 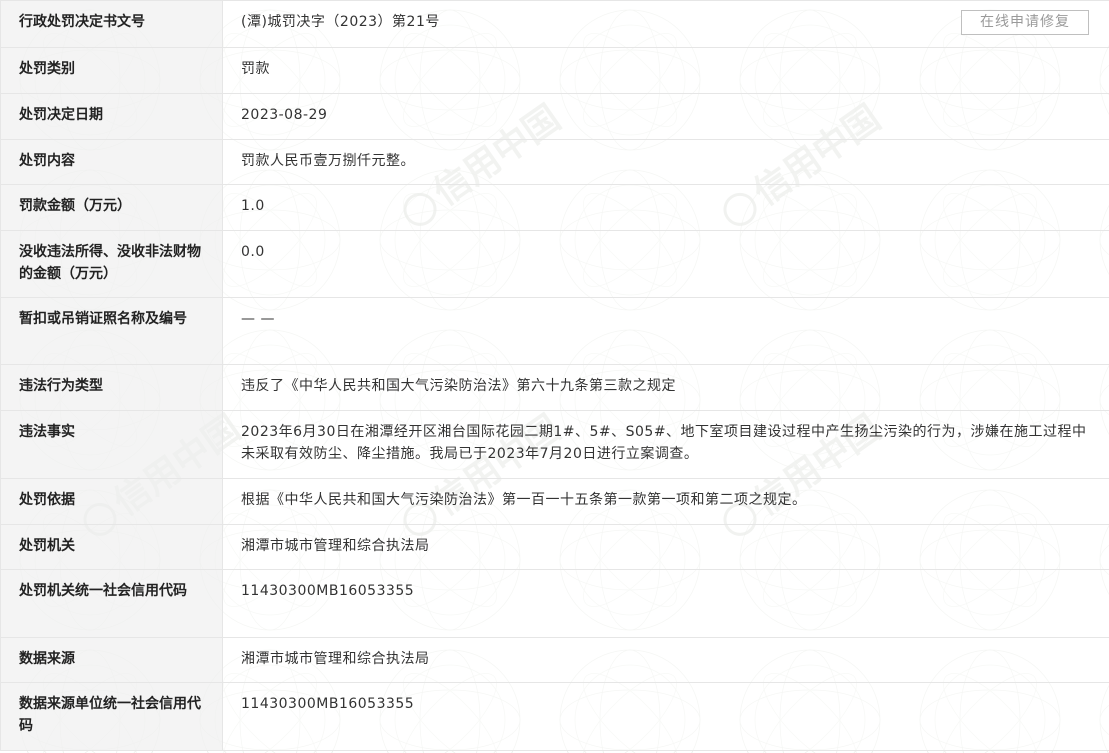 I want to click on table-row: 没收违法所得、没收非法财物的金额（万元） 0.0, so click(x=554, y=264).